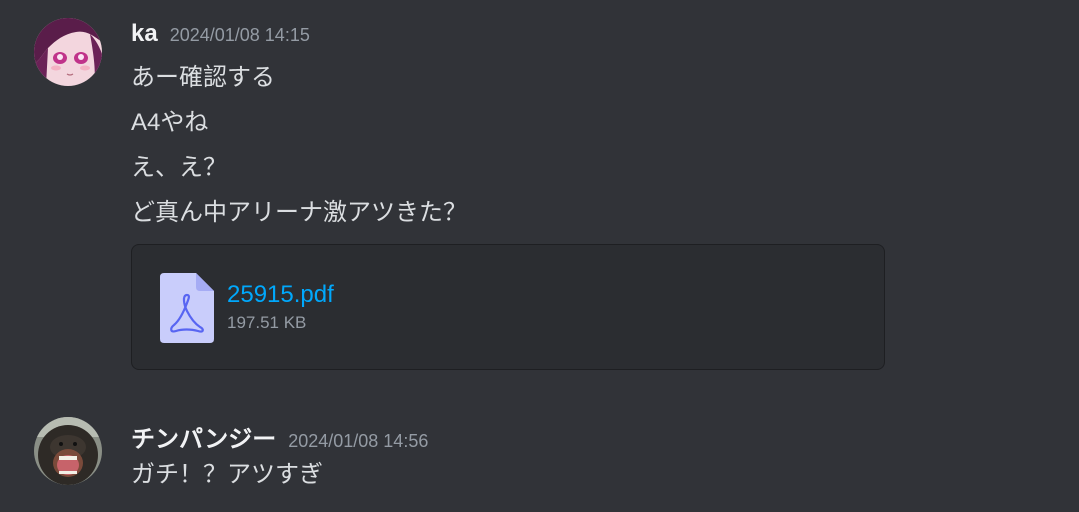 The width and height of the screenshot is (1079, 512). I want to click on username: ka, so click(144, 33).